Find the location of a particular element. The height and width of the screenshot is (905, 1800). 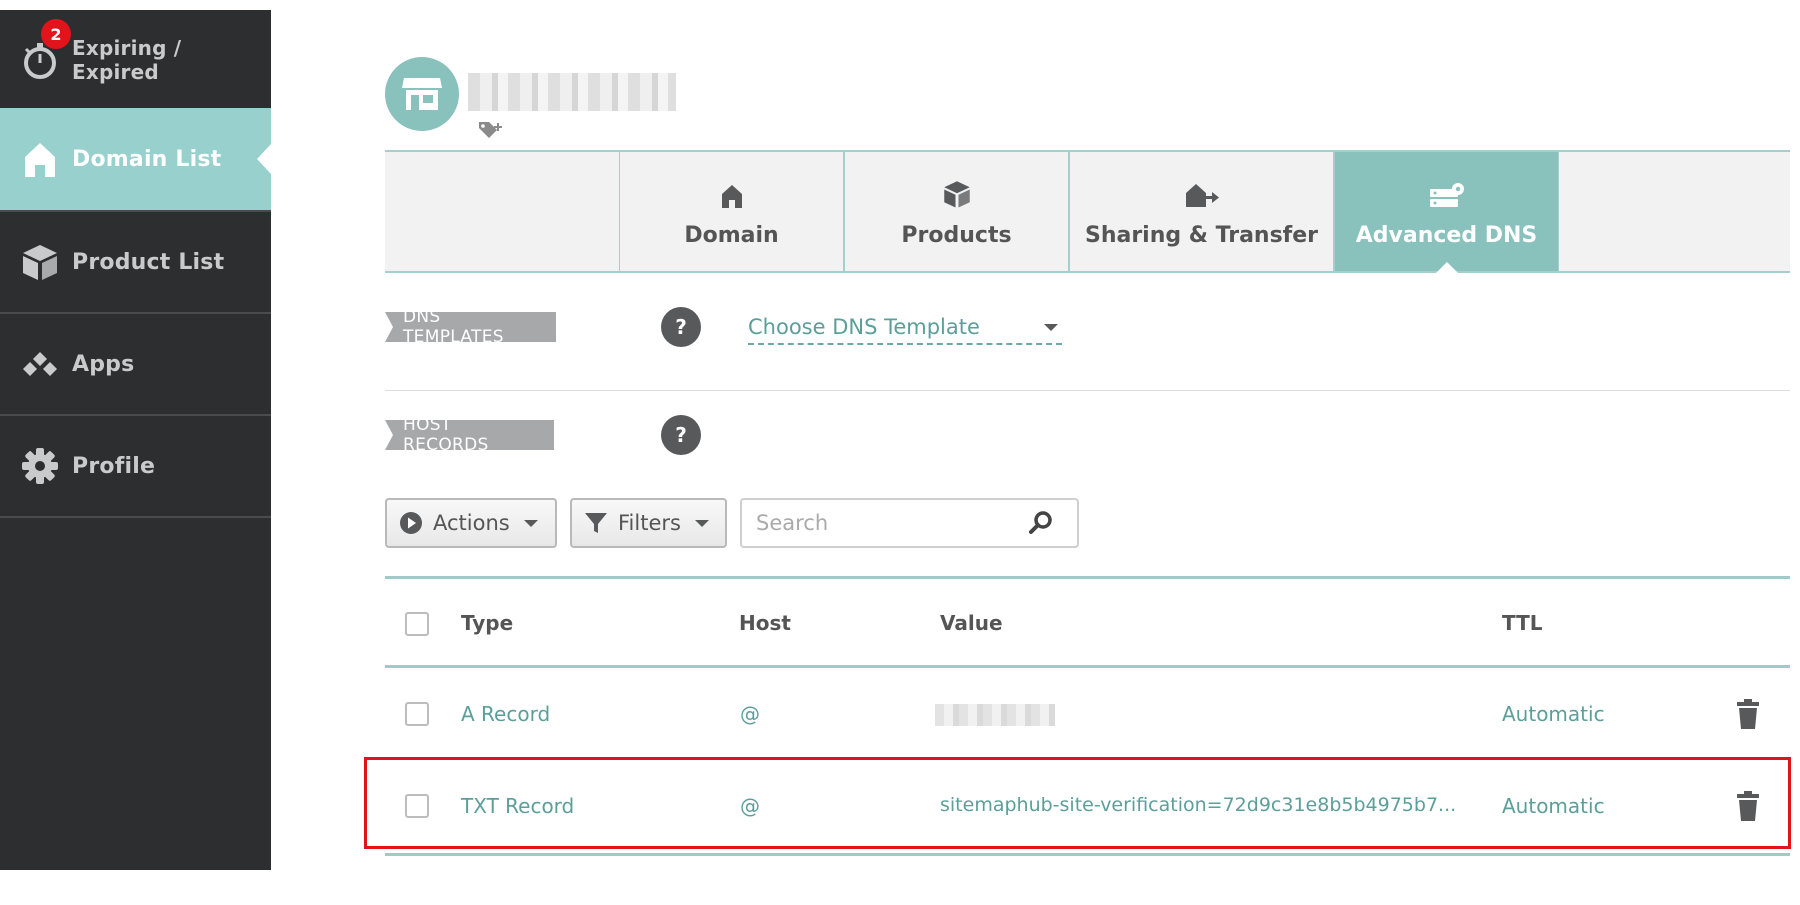

tab-domain: Domain is located at coordinates (731, 211).